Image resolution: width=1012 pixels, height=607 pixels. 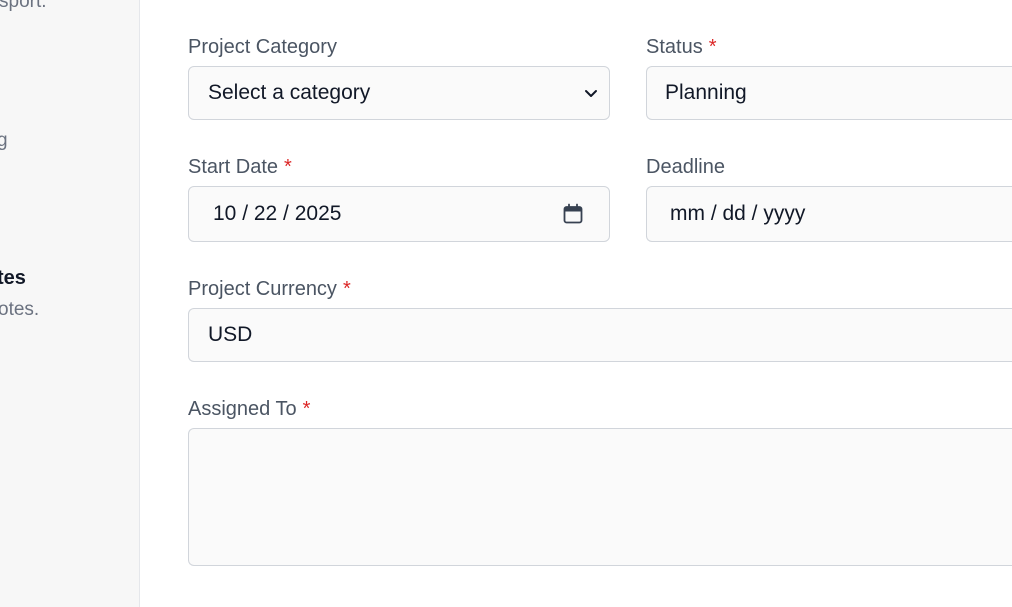 What do you see at coordinates (269, 289) in the screenshot?
I see `project-currency-label: Project Currency *` at bounding box center [269, 289].